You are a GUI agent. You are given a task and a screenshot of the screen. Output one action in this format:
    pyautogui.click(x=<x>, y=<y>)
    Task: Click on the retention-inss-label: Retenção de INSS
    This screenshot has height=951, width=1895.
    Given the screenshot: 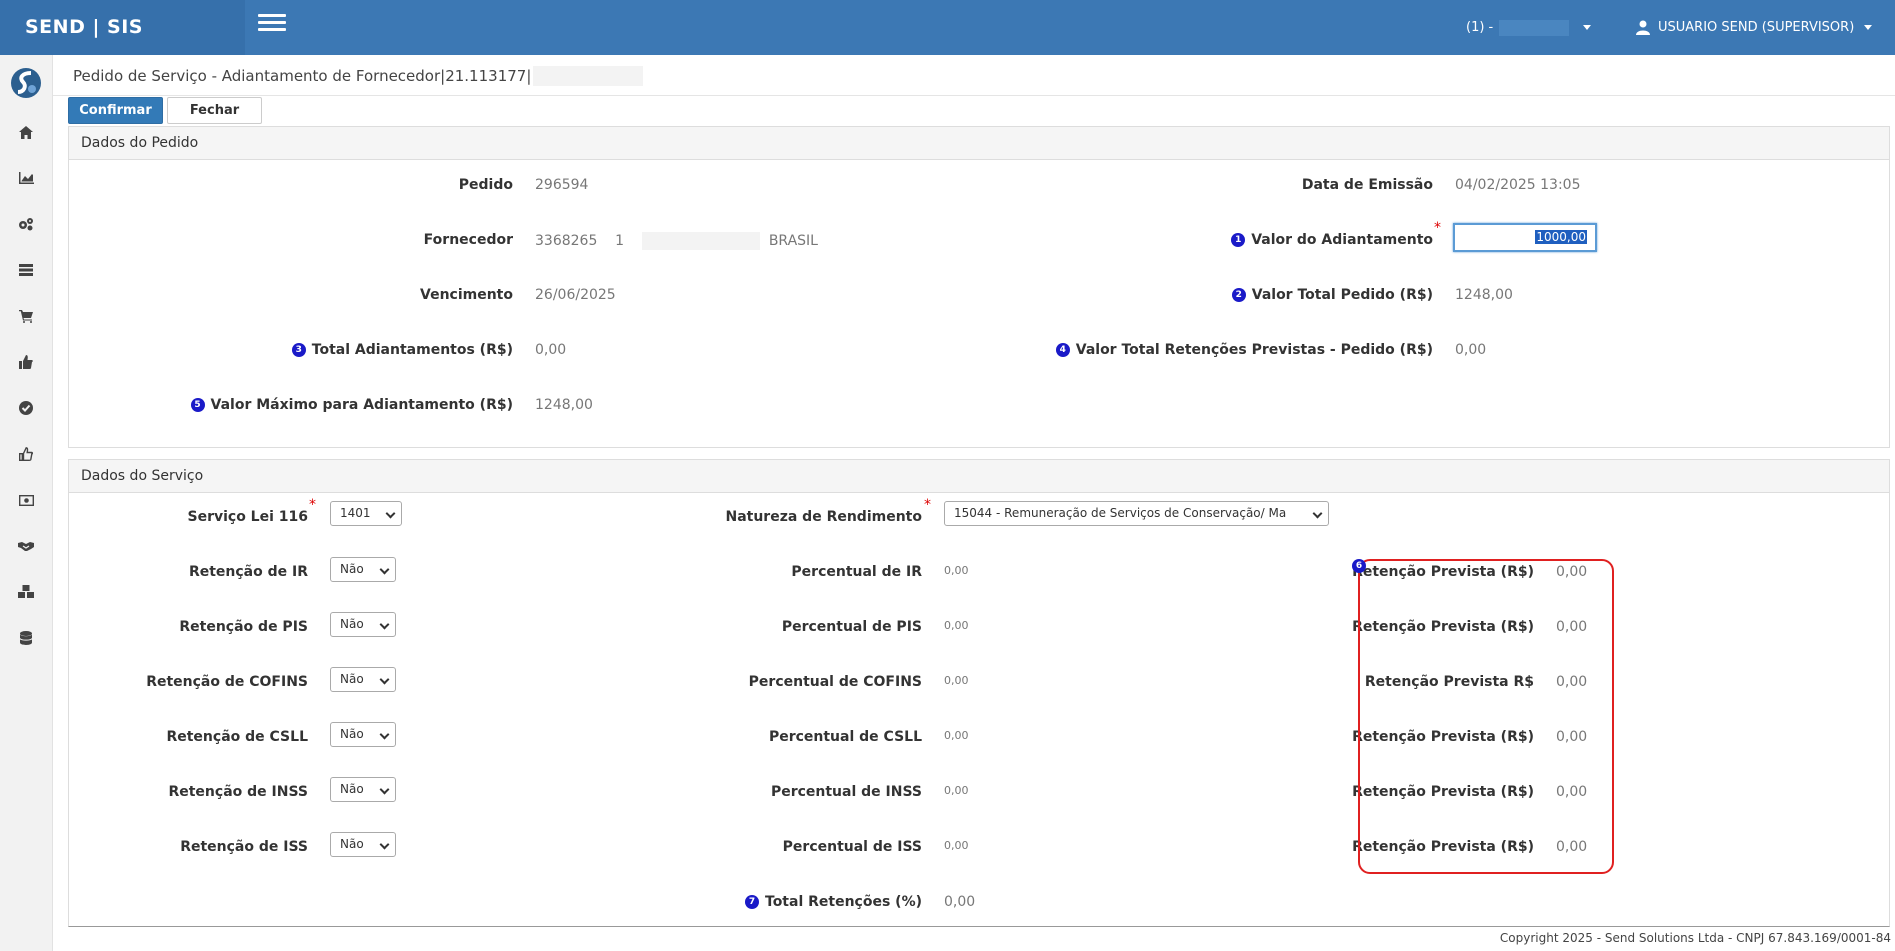 What is the action you would take?
    pyautogui.click(x=238, y=792)
    